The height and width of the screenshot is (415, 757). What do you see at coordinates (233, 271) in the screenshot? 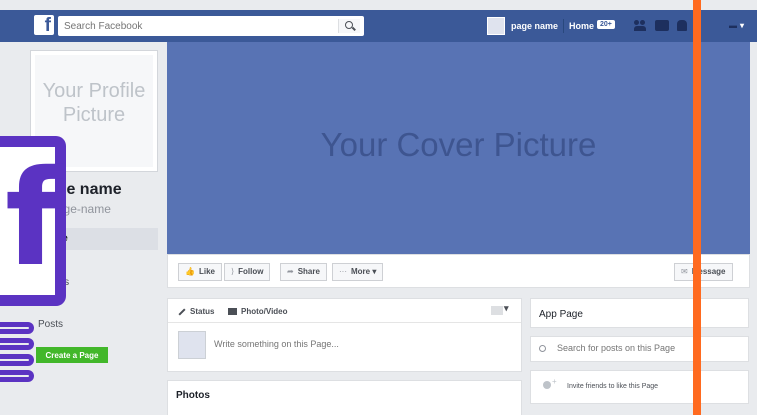
I see `rss-icon: ⟩` at bounding box center [233, 271].